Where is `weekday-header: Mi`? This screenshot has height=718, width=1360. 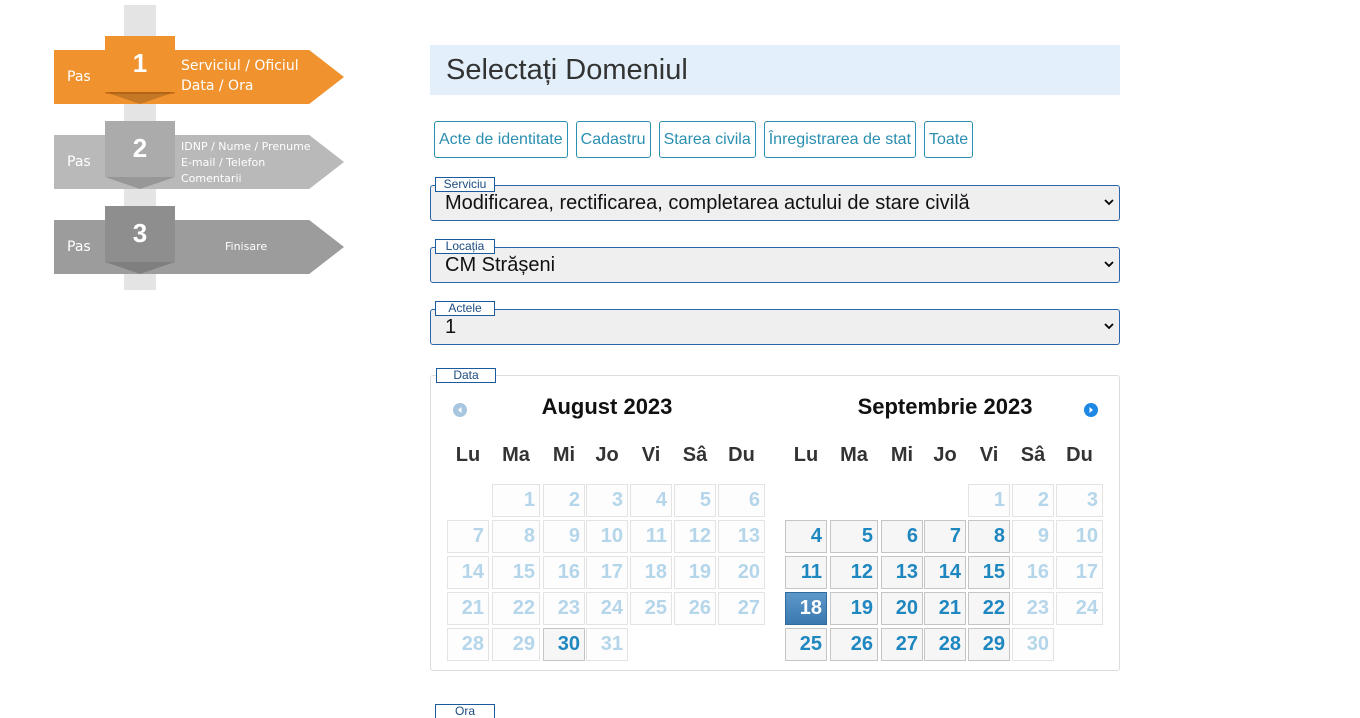
weekday-header: Mi is located at coordinates (564, 455).